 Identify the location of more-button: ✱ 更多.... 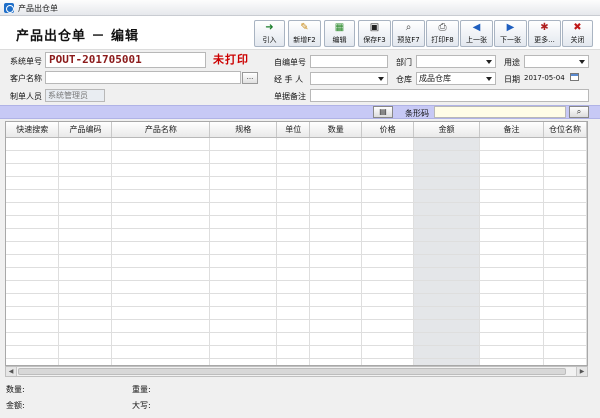
(544, 33).